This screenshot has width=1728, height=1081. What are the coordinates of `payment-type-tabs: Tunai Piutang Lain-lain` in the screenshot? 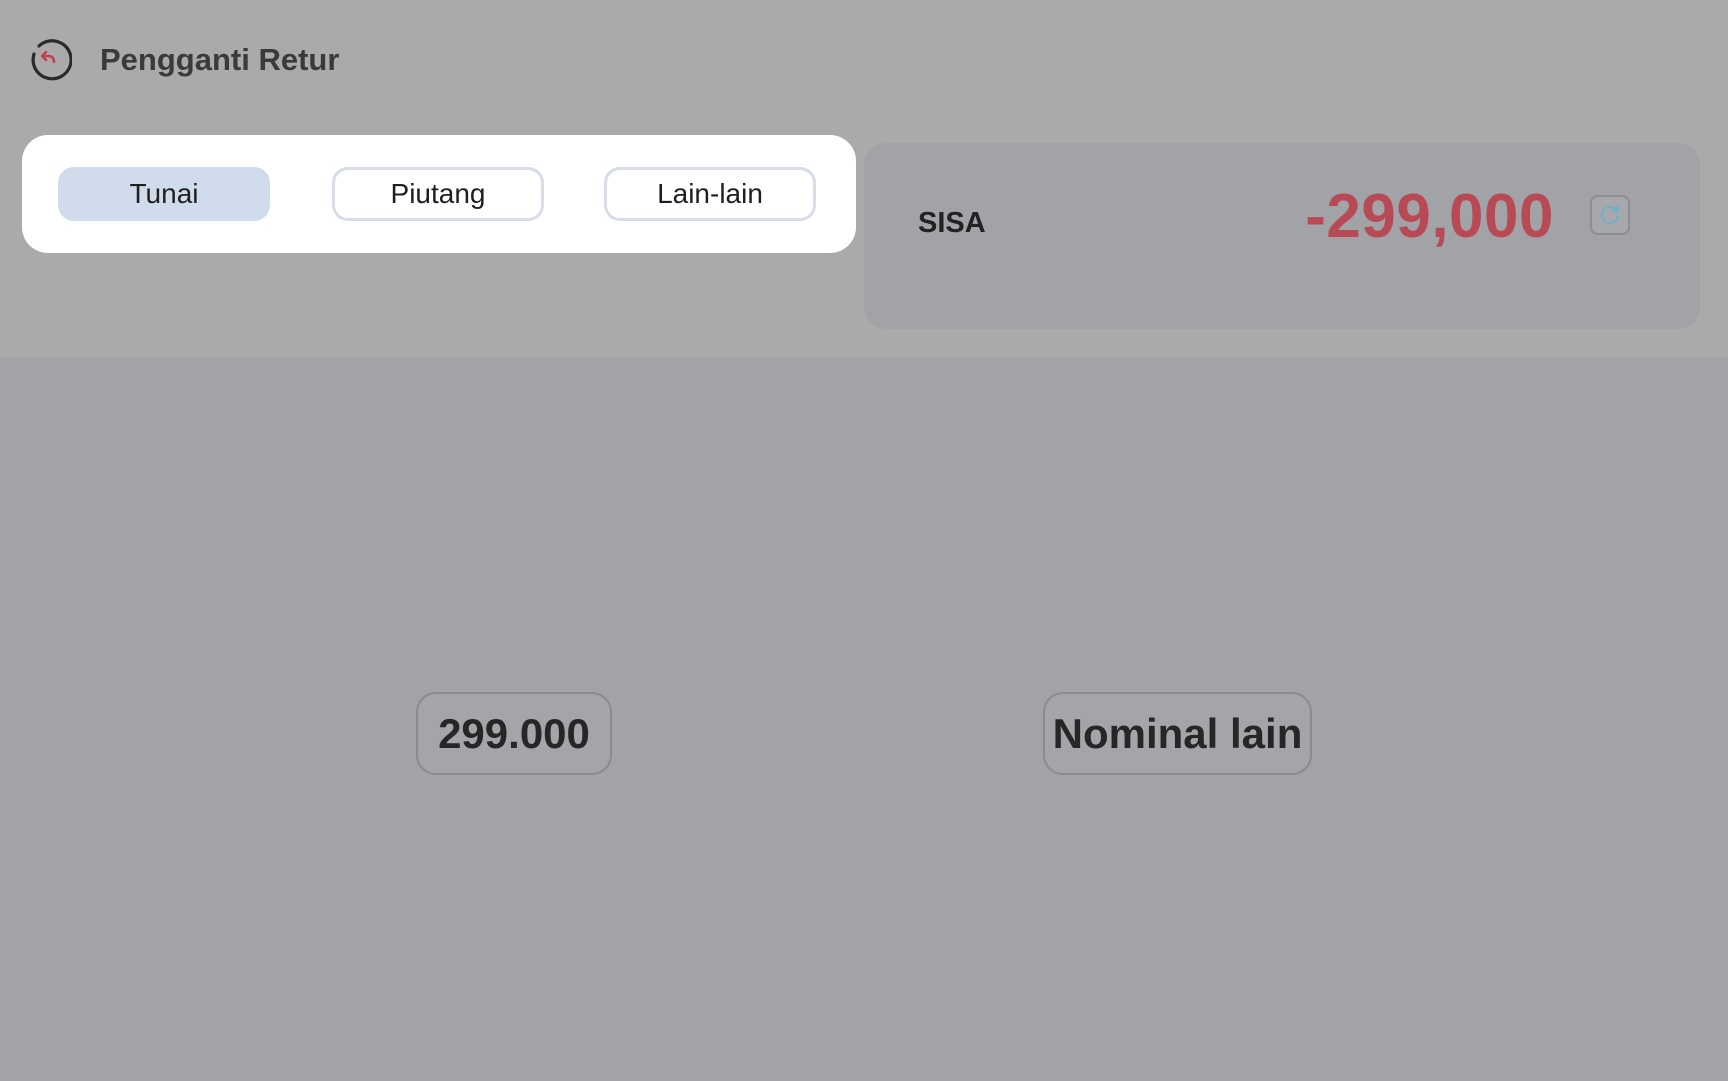 It's located at (439, 194).